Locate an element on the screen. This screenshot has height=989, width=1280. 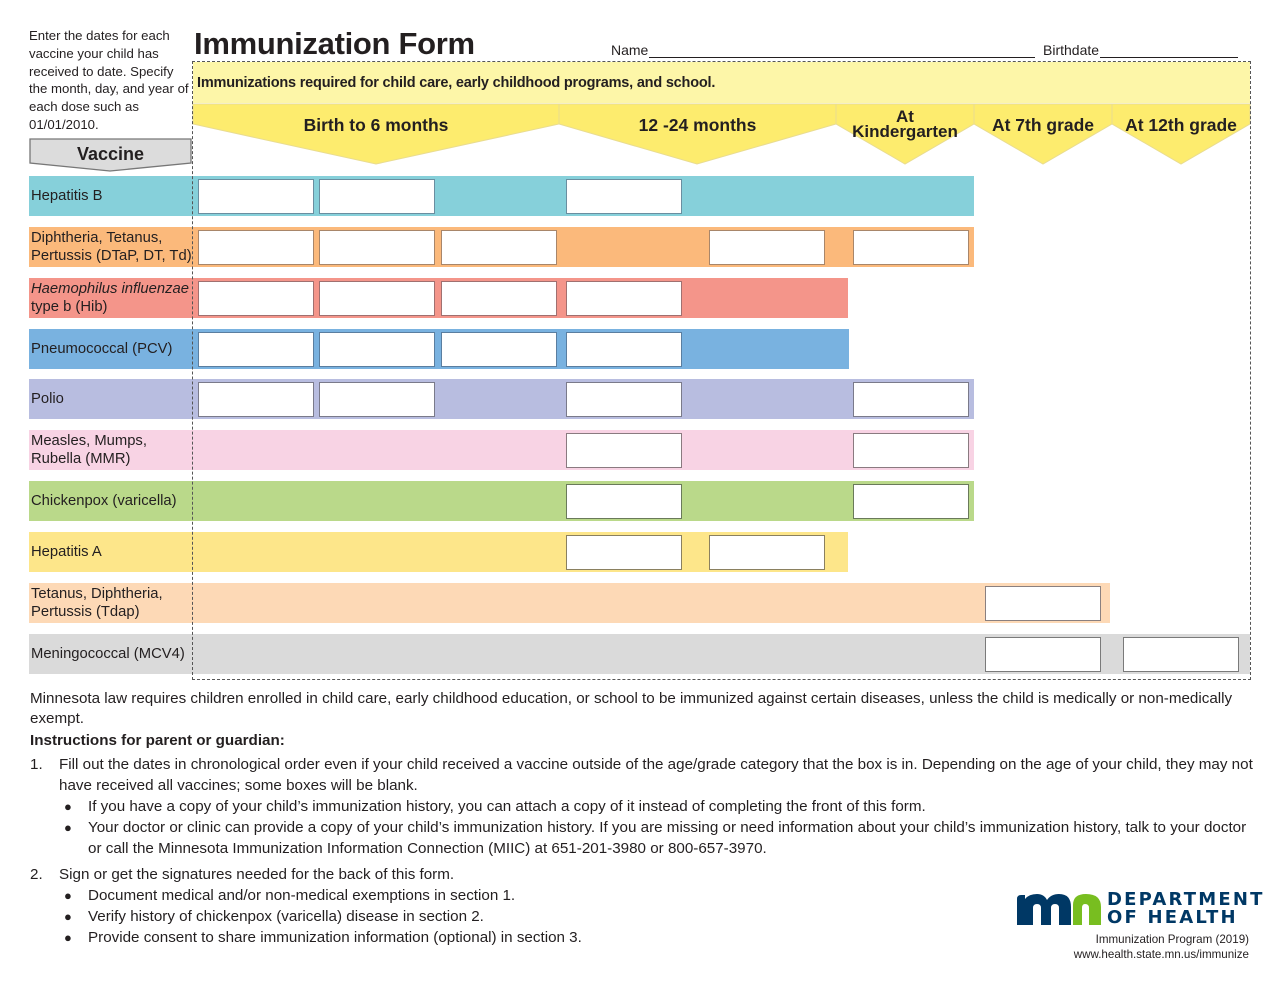
birthdate-field: Birthdate is located at coordinates (1141, 50).